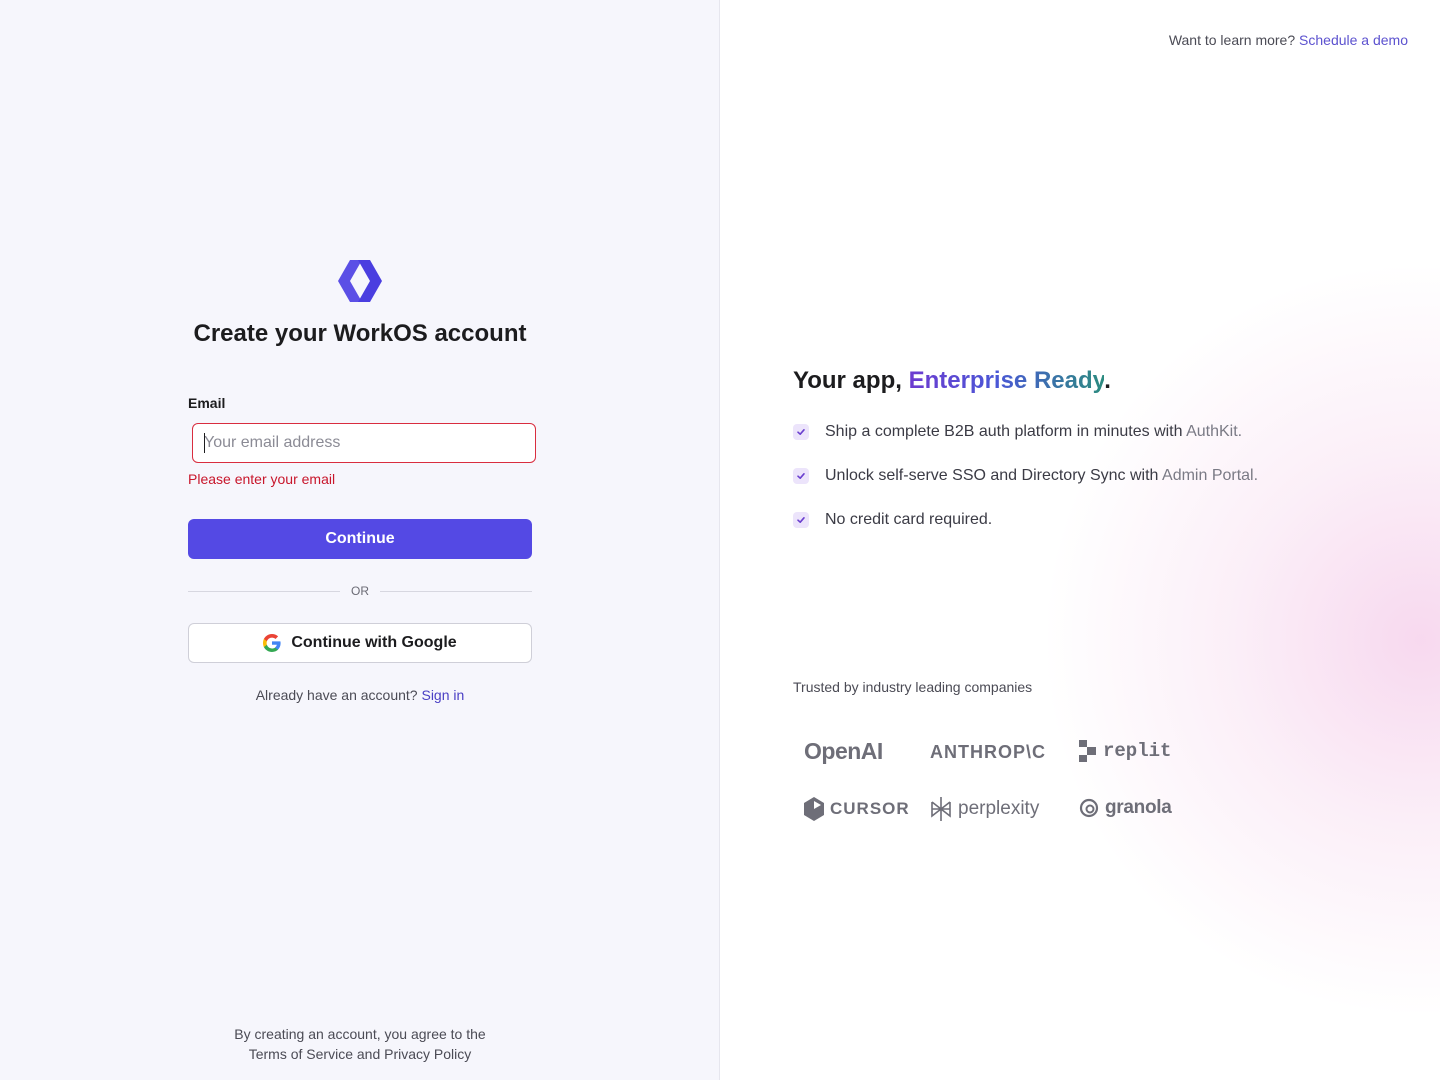  I want to click on demo-prompt: Want to learn more?, so click(1232, 40).